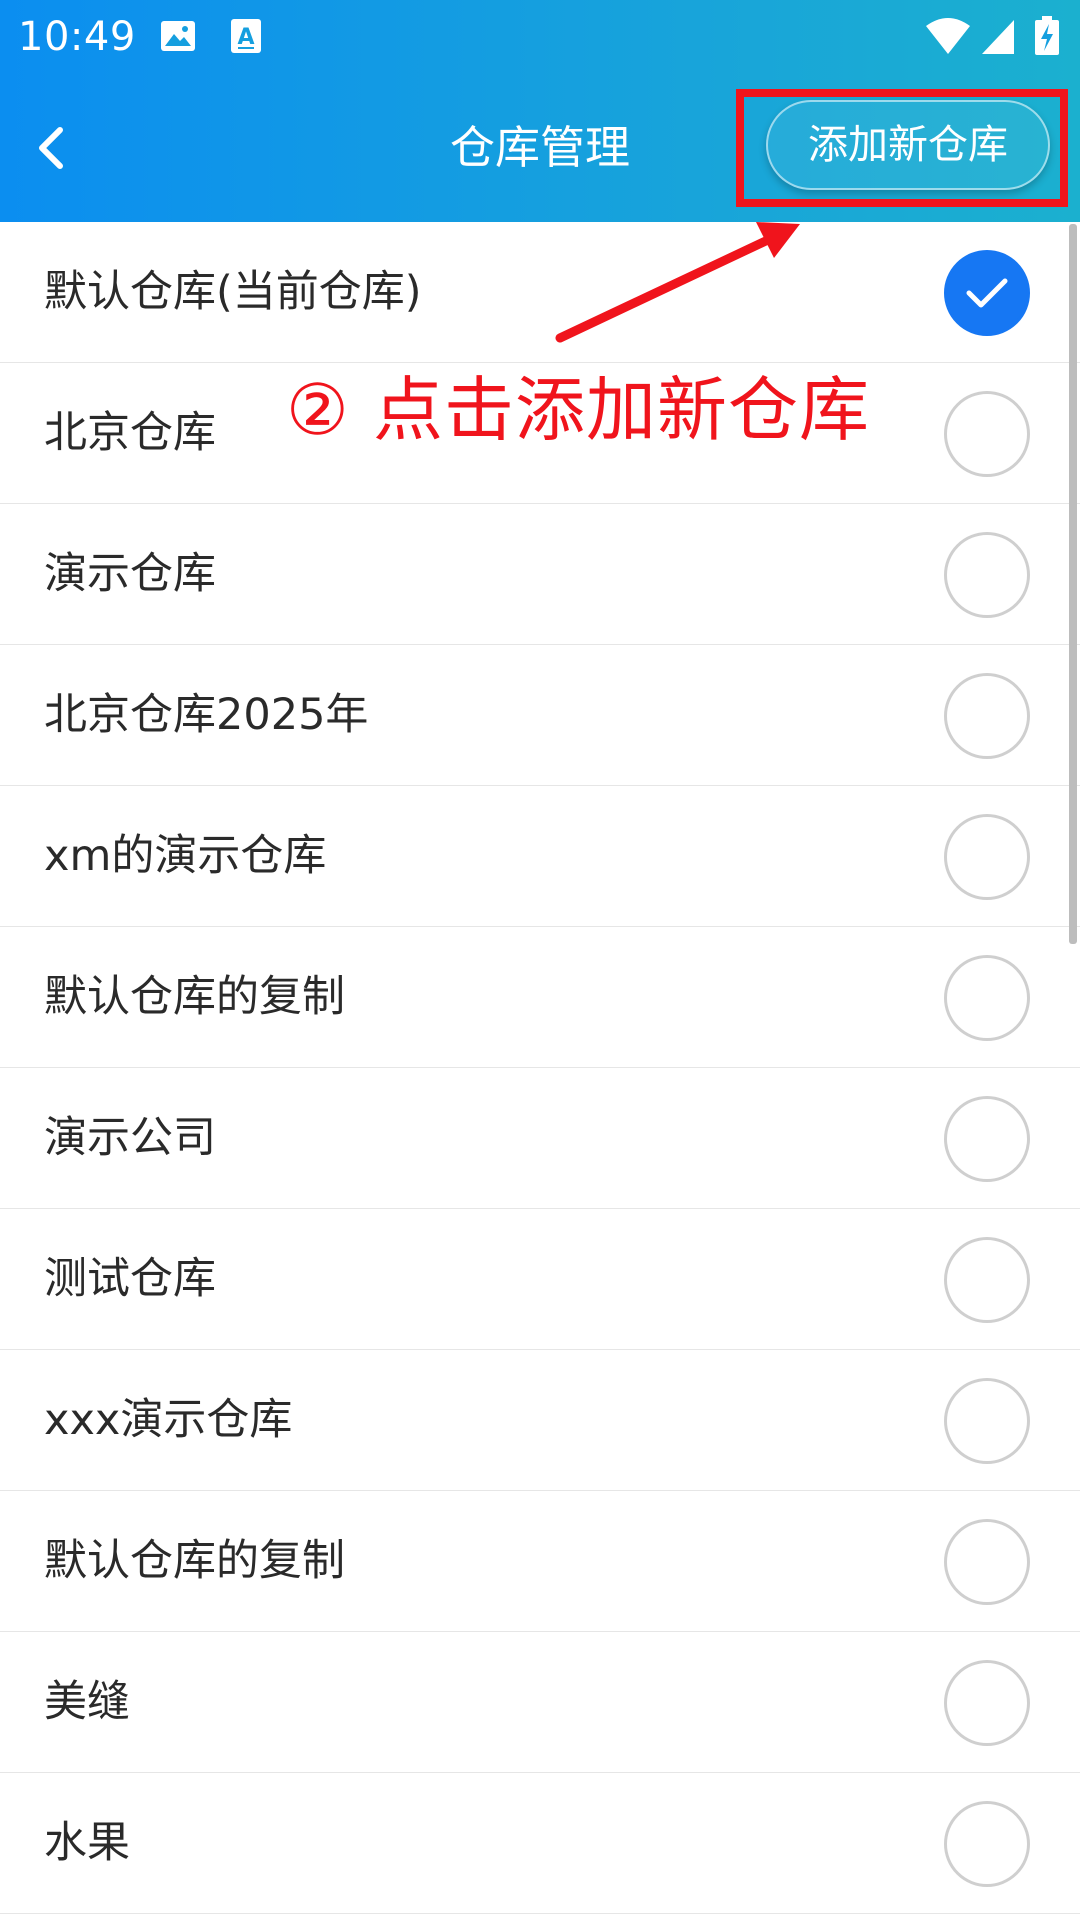 Image resolution: width=1080 pixels, height=1920 pixels. I want to click on warehouse-name: 北京仓库2025年, so click(206, 715).